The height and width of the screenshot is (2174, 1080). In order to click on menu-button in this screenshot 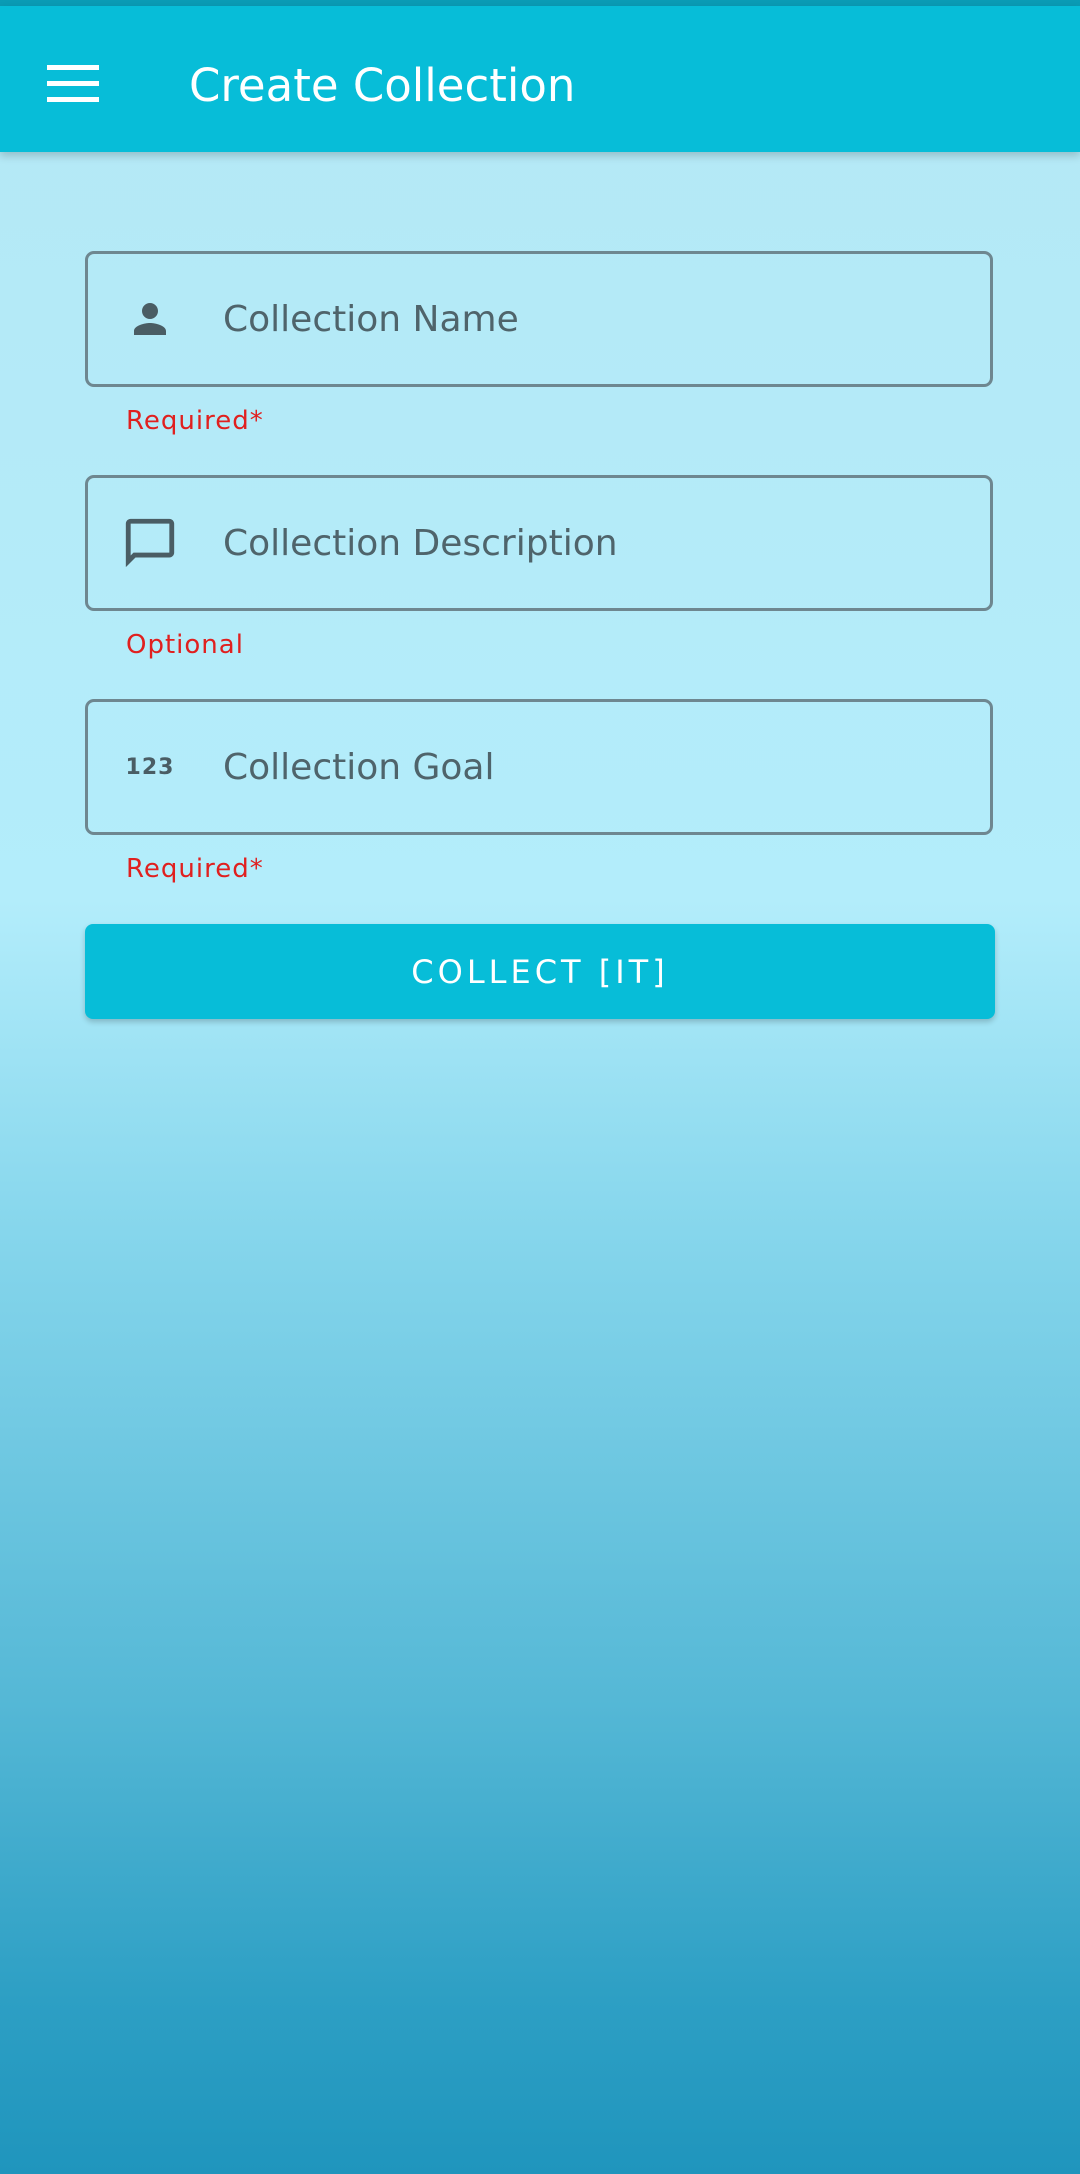, I will do `click(73, 84)`.